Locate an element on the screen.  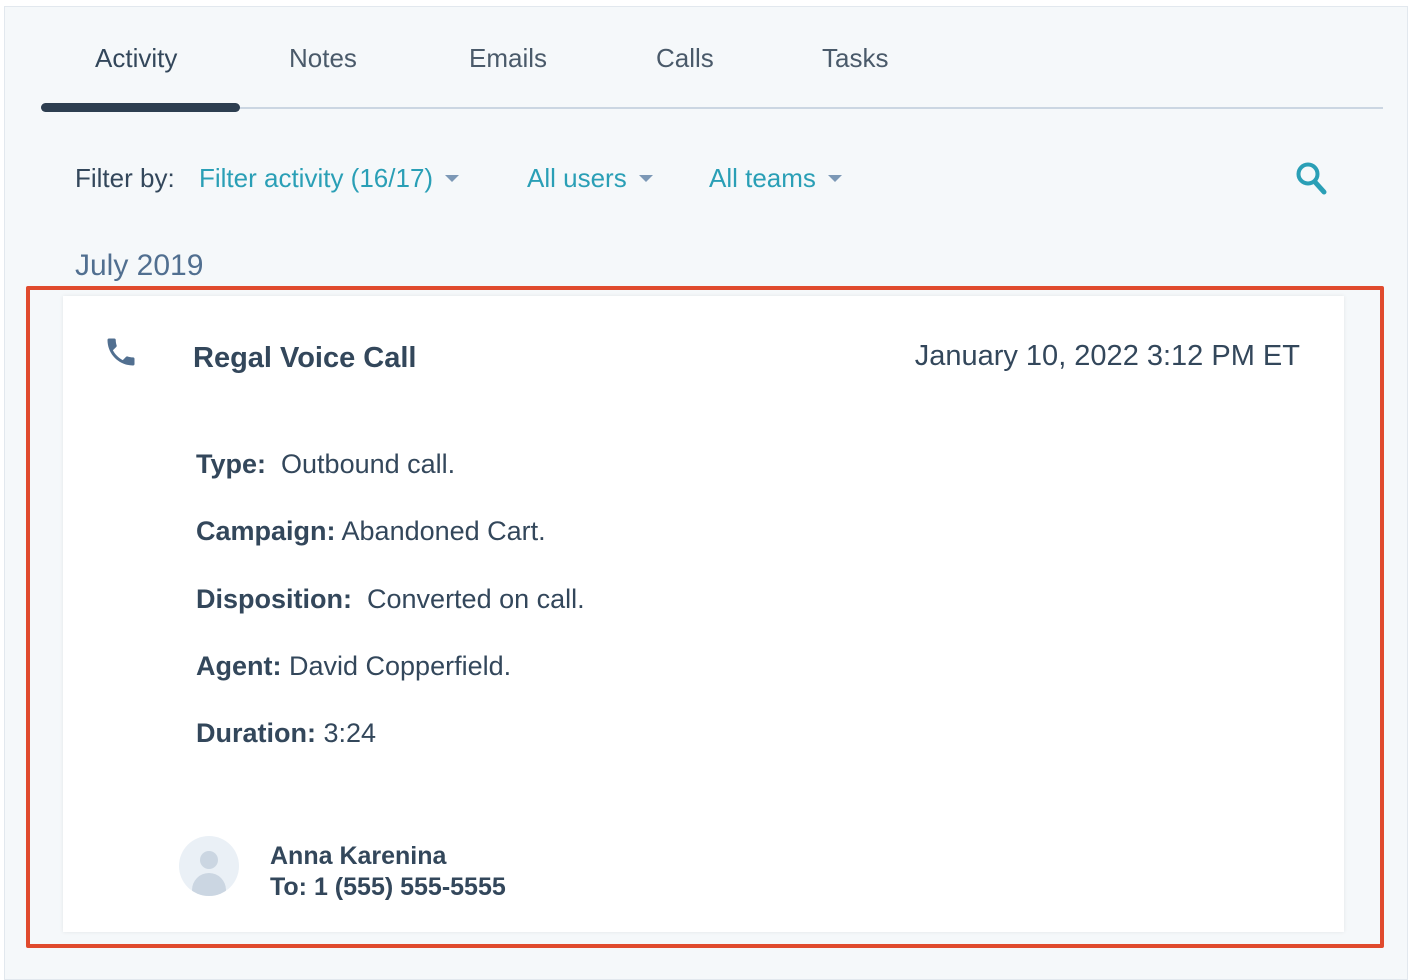
user-avatar-icon is located at coordinates (209, 866).